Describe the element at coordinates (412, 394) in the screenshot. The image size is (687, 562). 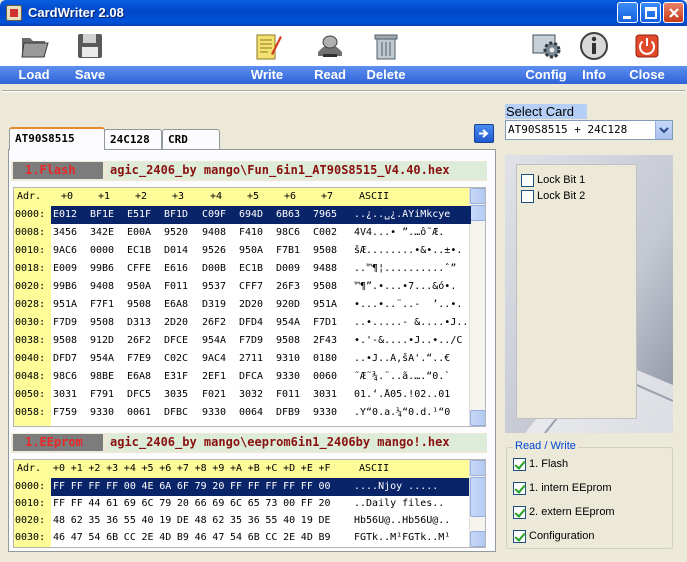
I see `ascii-cell: 01.‘.Å05.!02..01` at that location.